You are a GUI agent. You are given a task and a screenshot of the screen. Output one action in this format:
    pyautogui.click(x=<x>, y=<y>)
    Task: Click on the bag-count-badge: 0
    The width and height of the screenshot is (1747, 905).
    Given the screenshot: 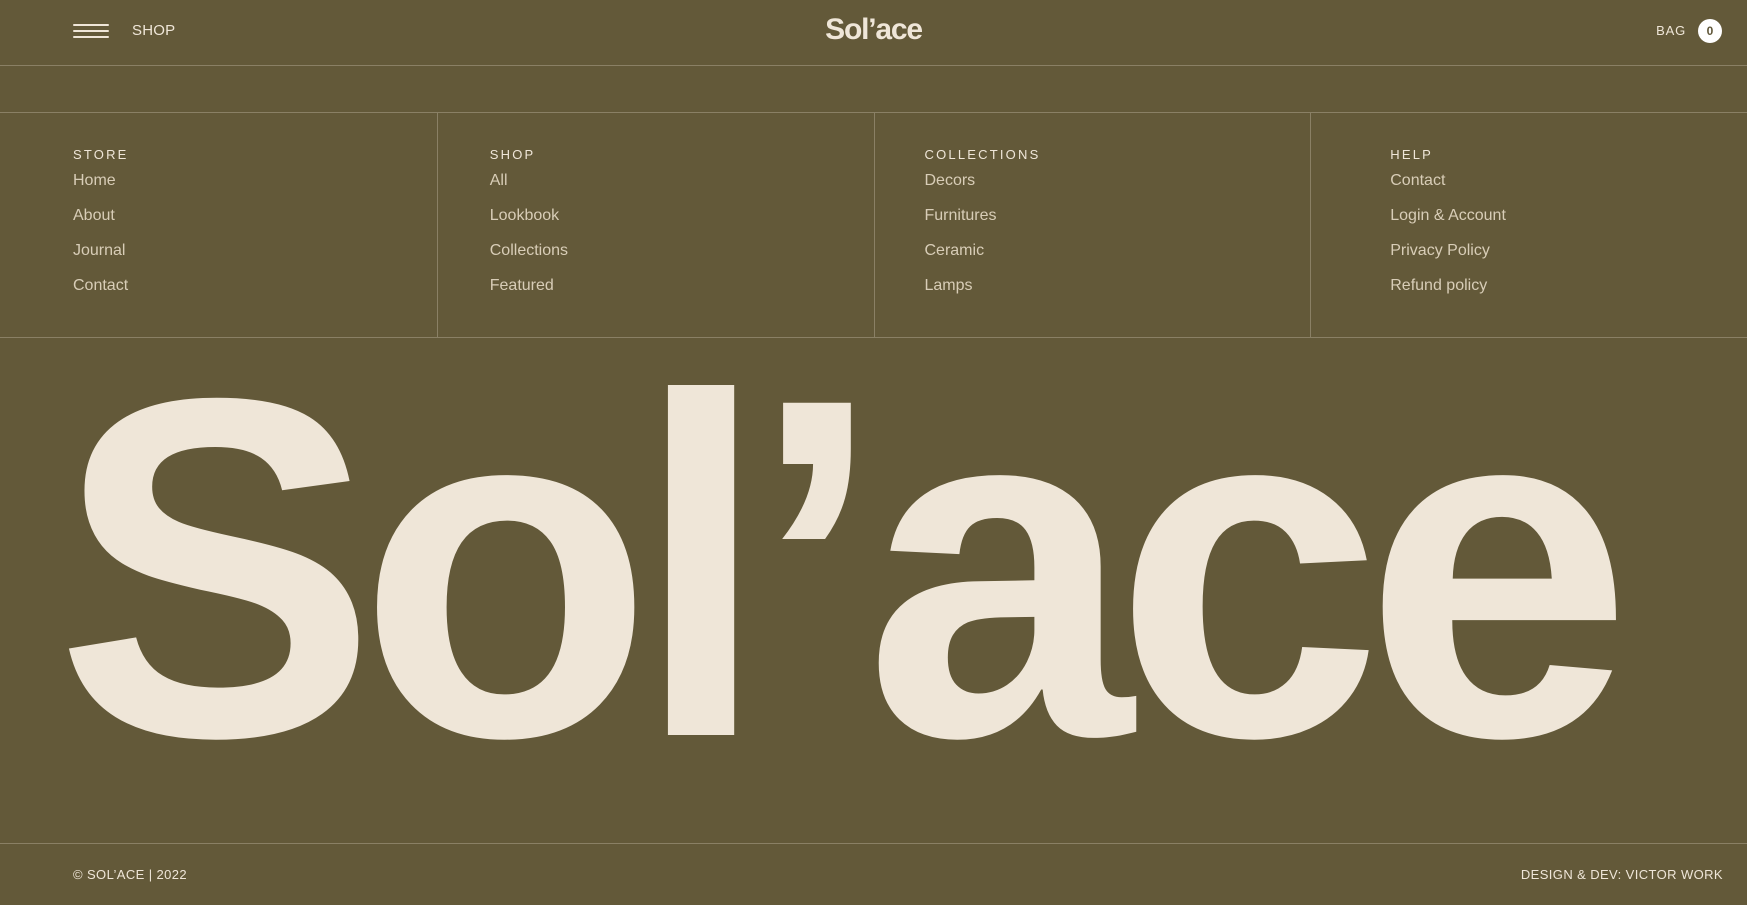 What is the action you would take?
    pyautogui.click(x=1710, y=31)
    